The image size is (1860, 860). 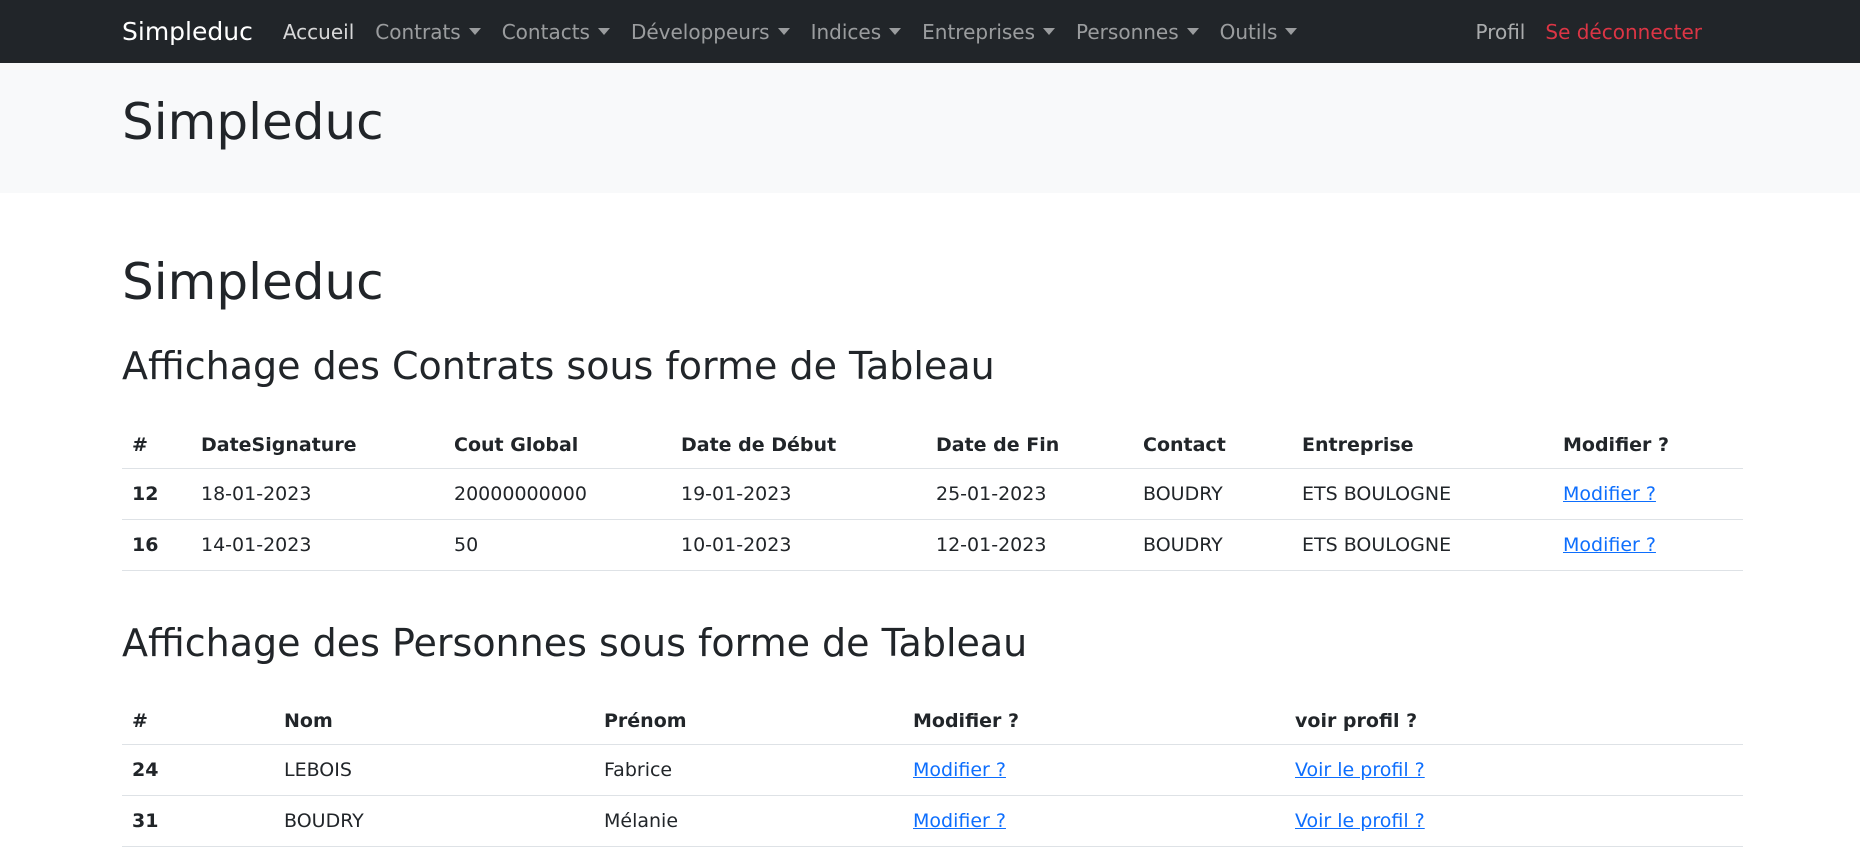 What do you see at coordinates (545, 31) in the screenshot?
I see `nav-item-label: Contacts` at bounding box center [545, 31].